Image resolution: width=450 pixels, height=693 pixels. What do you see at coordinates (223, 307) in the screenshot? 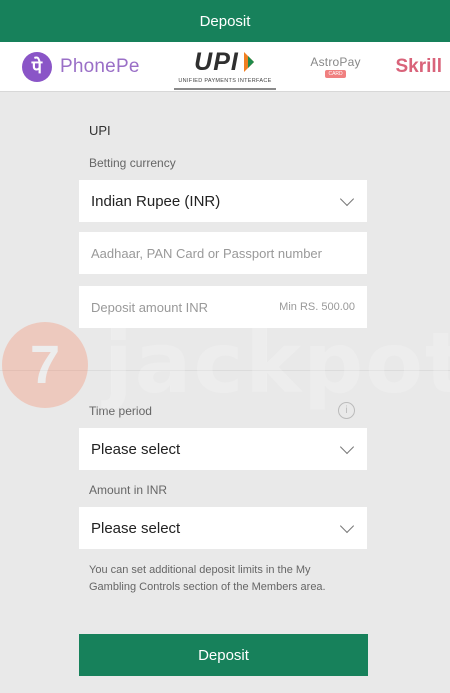
I see `deposit-amount-input: Deposit amount INR Min RS. 500.00` at bounding box center [223, 307].